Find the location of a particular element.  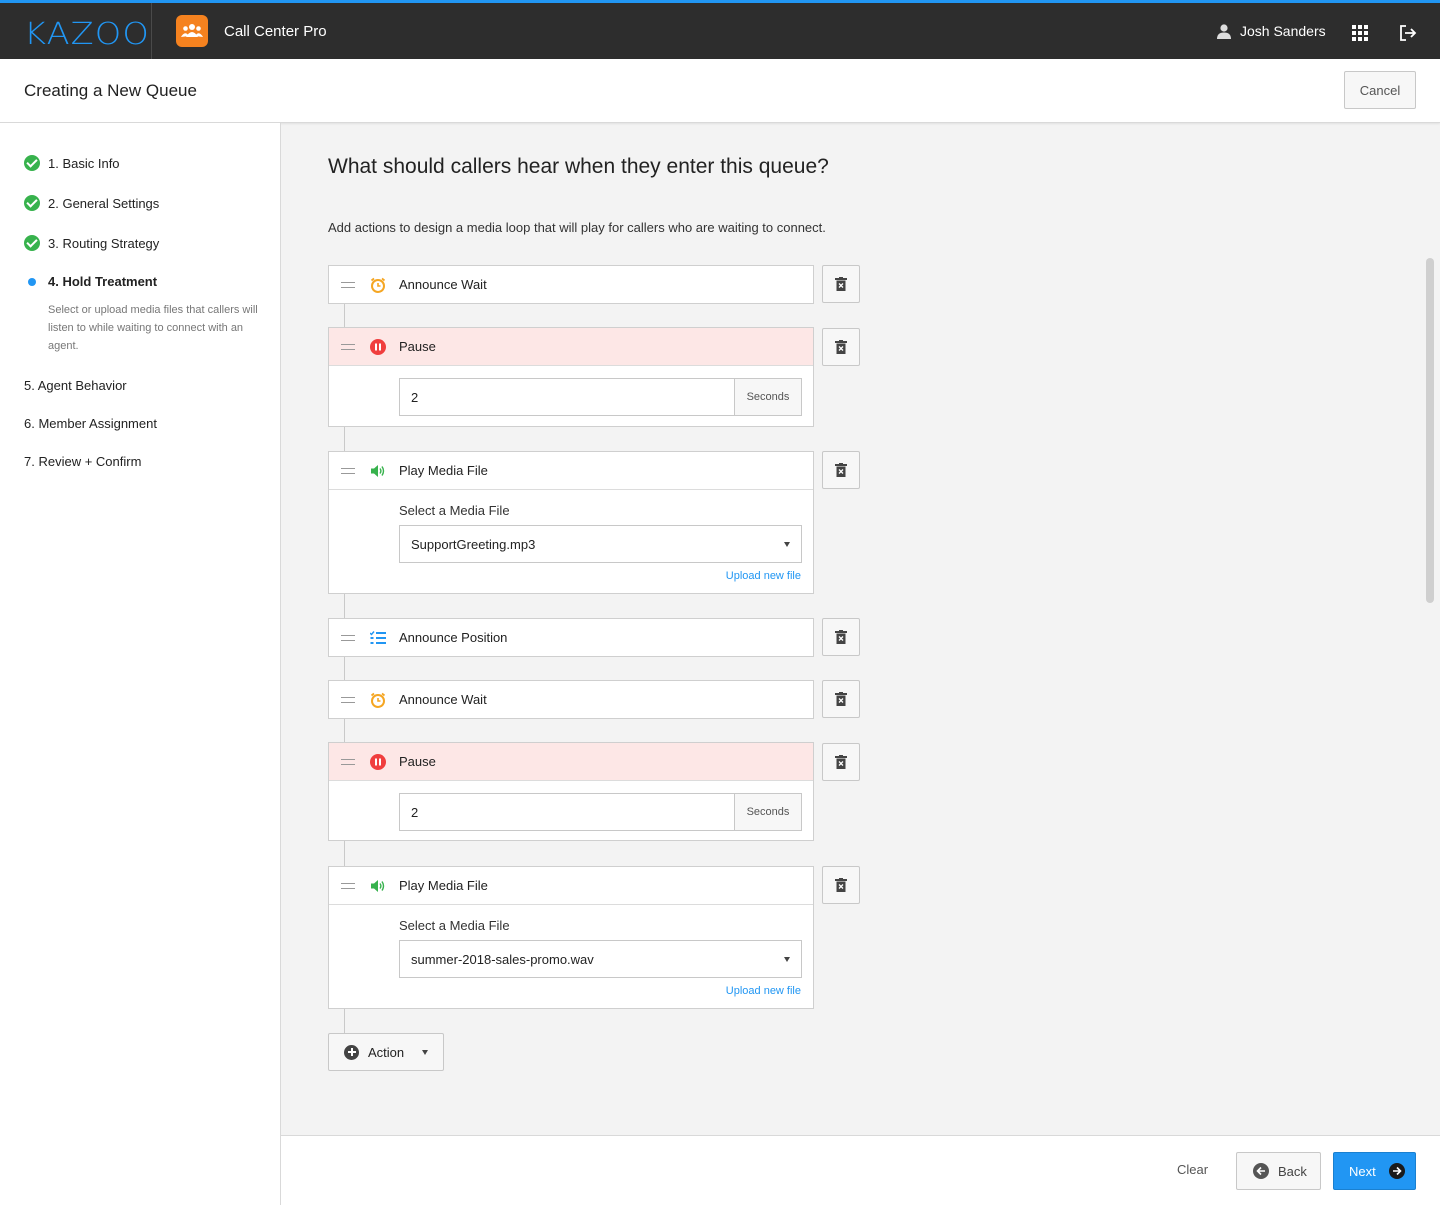

step-label: 6. Member Assignment is located at coordinates (90, 423).